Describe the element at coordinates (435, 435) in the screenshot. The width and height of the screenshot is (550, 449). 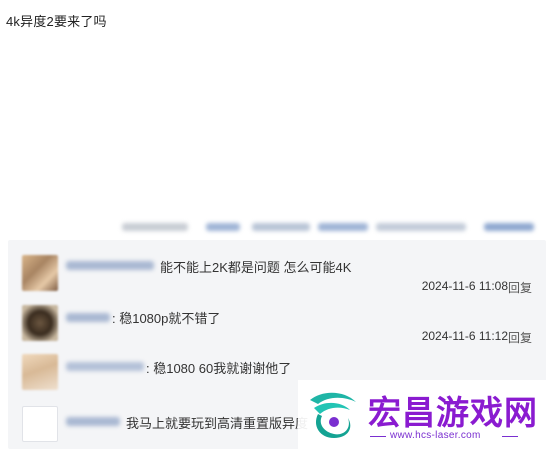
I see `watermark-url: www.hcs-laser.com` at that location.